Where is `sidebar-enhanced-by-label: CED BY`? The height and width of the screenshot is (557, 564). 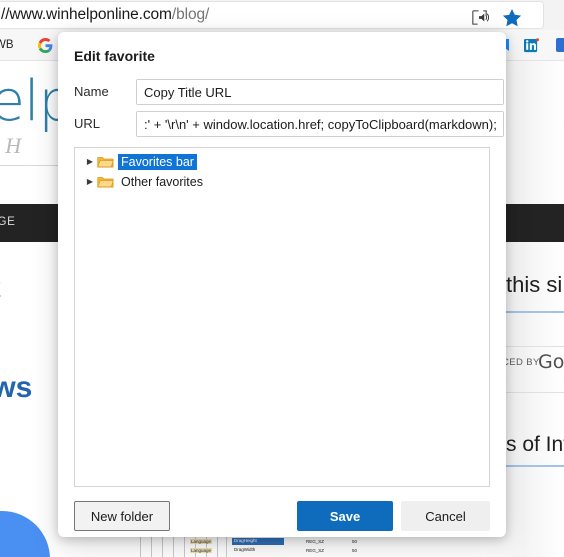
sidebar-enhanced-by-label: CED BY is located at coordinates (521, 362).